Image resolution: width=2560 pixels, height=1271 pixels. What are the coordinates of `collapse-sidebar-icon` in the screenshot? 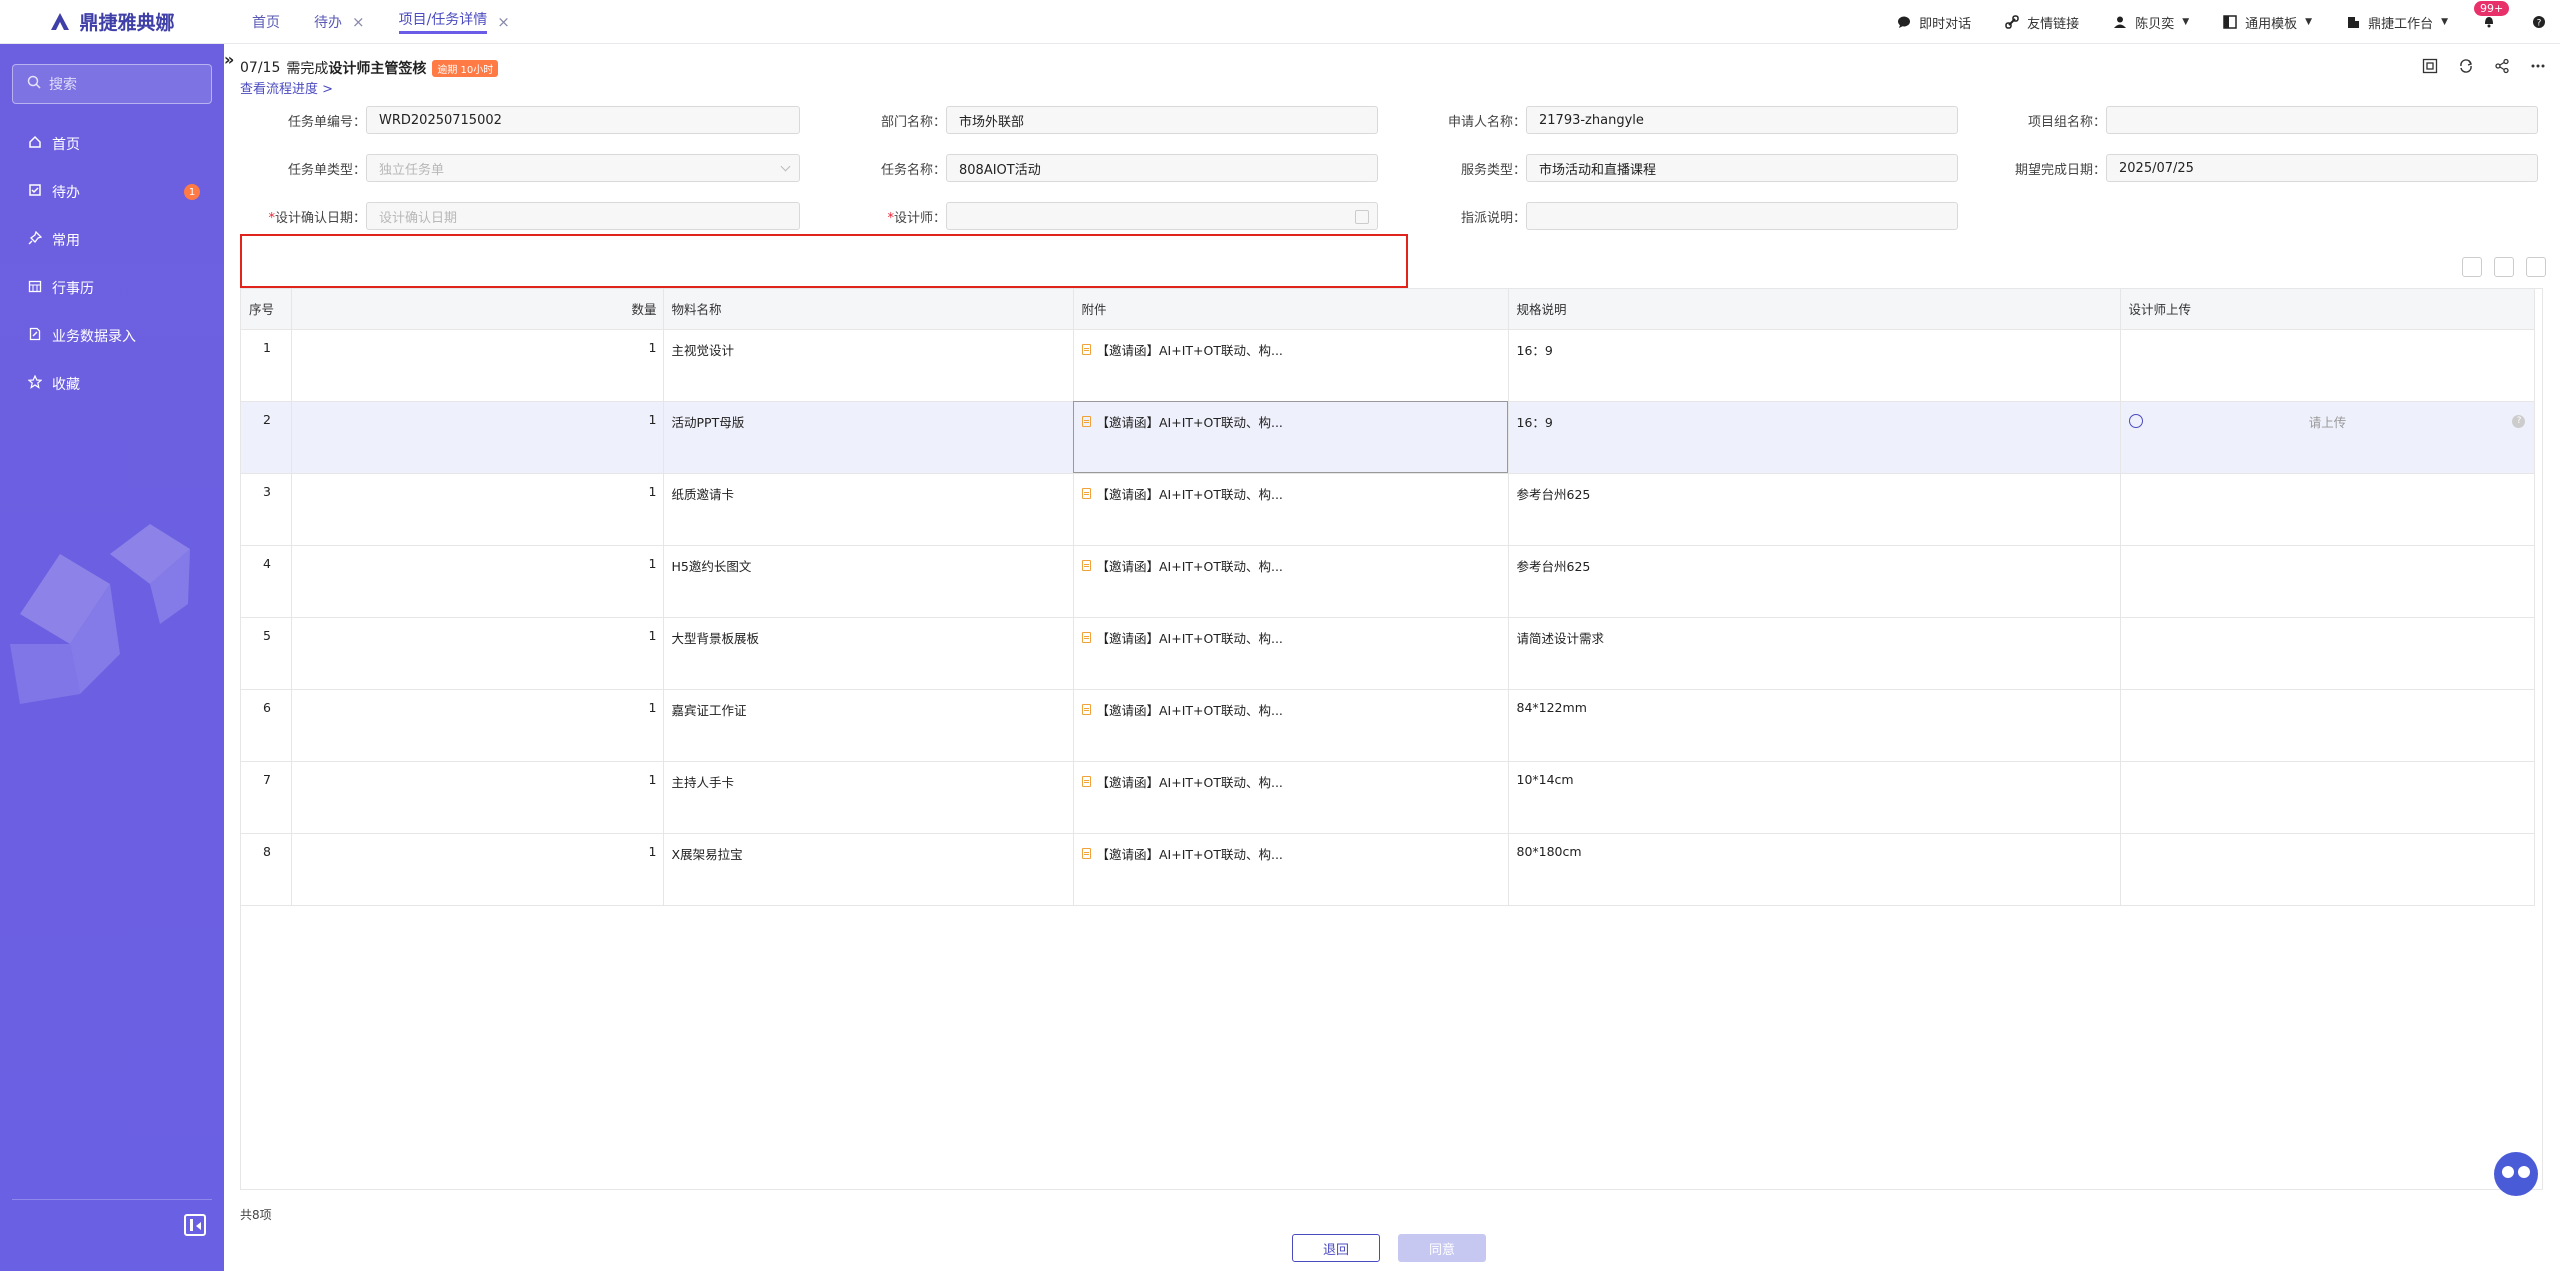 It's located at (195, 1225).